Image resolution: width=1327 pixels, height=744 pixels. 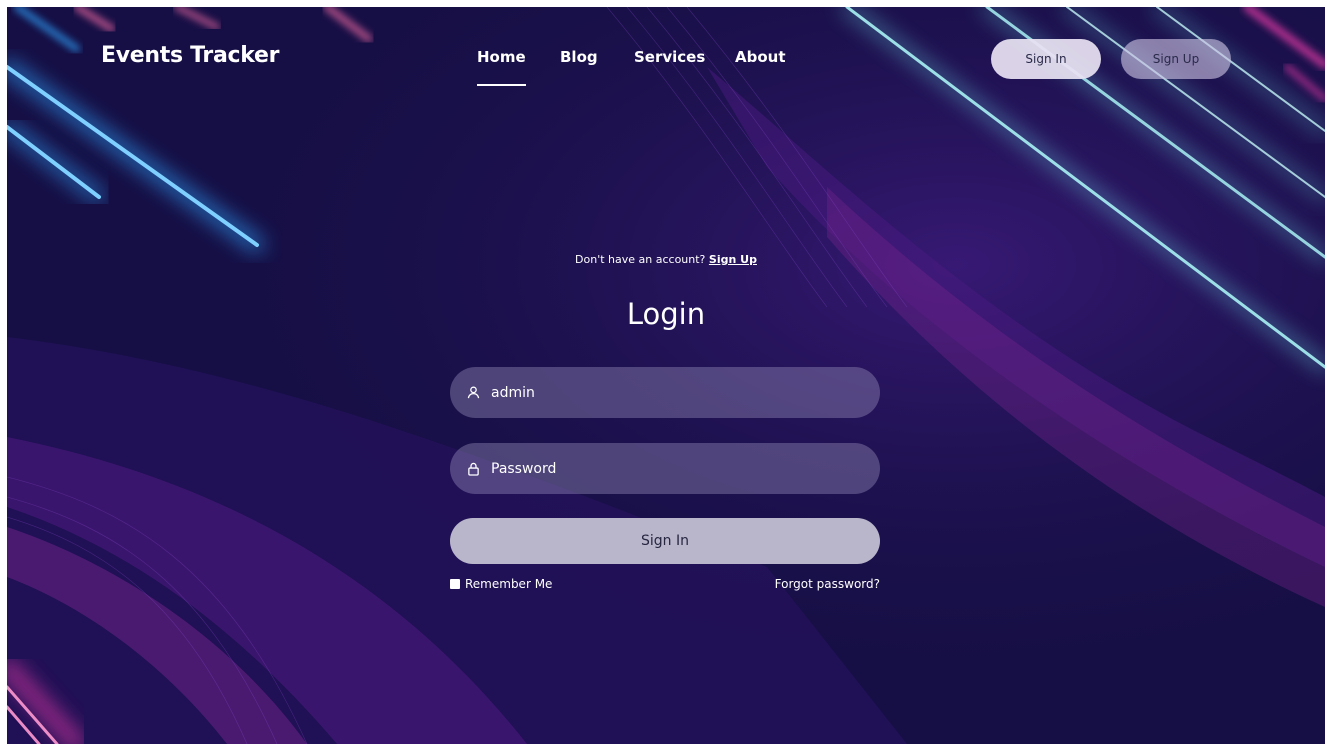 I want to click on sign-in-button: Sign In, so click(x=665, y=541).